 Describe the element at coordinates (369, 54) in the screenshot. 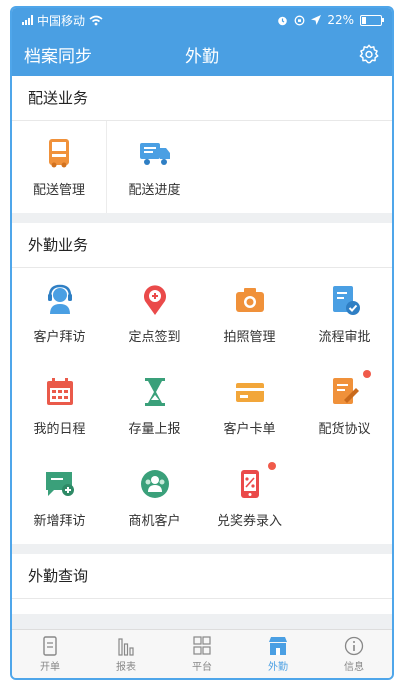

I see `gear-icon` at that location.